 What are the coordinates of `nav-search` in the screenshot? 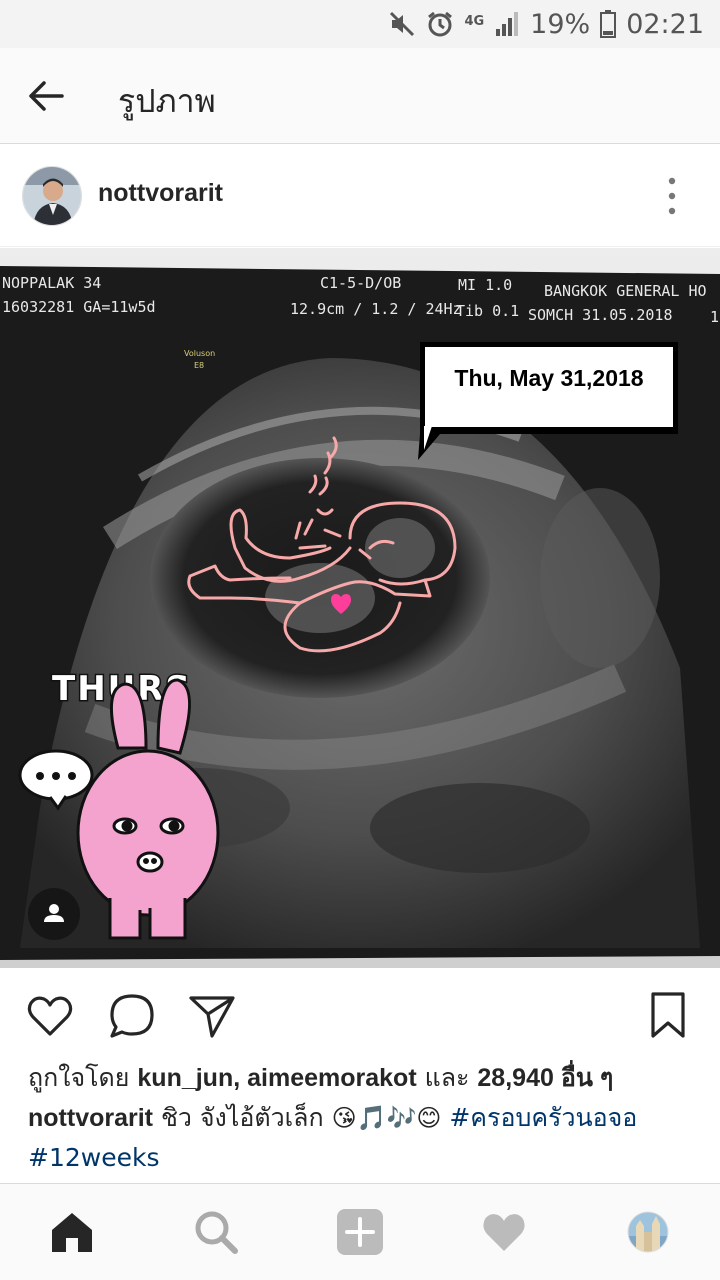 It's located at (216, 1232).